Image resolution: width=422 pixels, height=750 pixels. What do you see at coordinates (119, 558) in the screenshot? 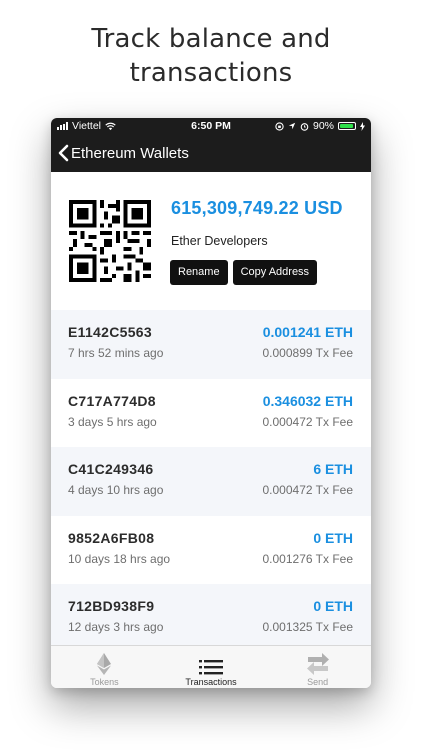
I see `transaction-time: 10 days 18 hrs ago` at bounding box center [119, 558].